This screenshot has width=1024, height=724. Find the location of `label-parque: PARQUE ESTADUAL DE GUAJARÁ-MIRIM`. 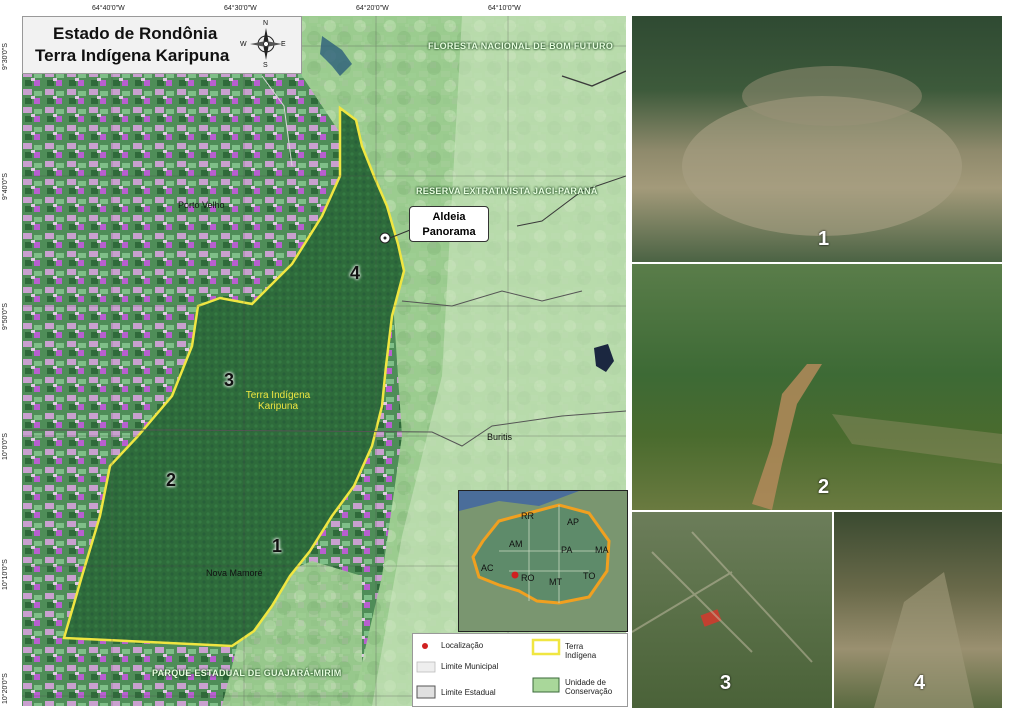

label-parque: PARQUE ESTADUAL DE GUAJARÁ-MIRIM is located at coordinates (247, 673).